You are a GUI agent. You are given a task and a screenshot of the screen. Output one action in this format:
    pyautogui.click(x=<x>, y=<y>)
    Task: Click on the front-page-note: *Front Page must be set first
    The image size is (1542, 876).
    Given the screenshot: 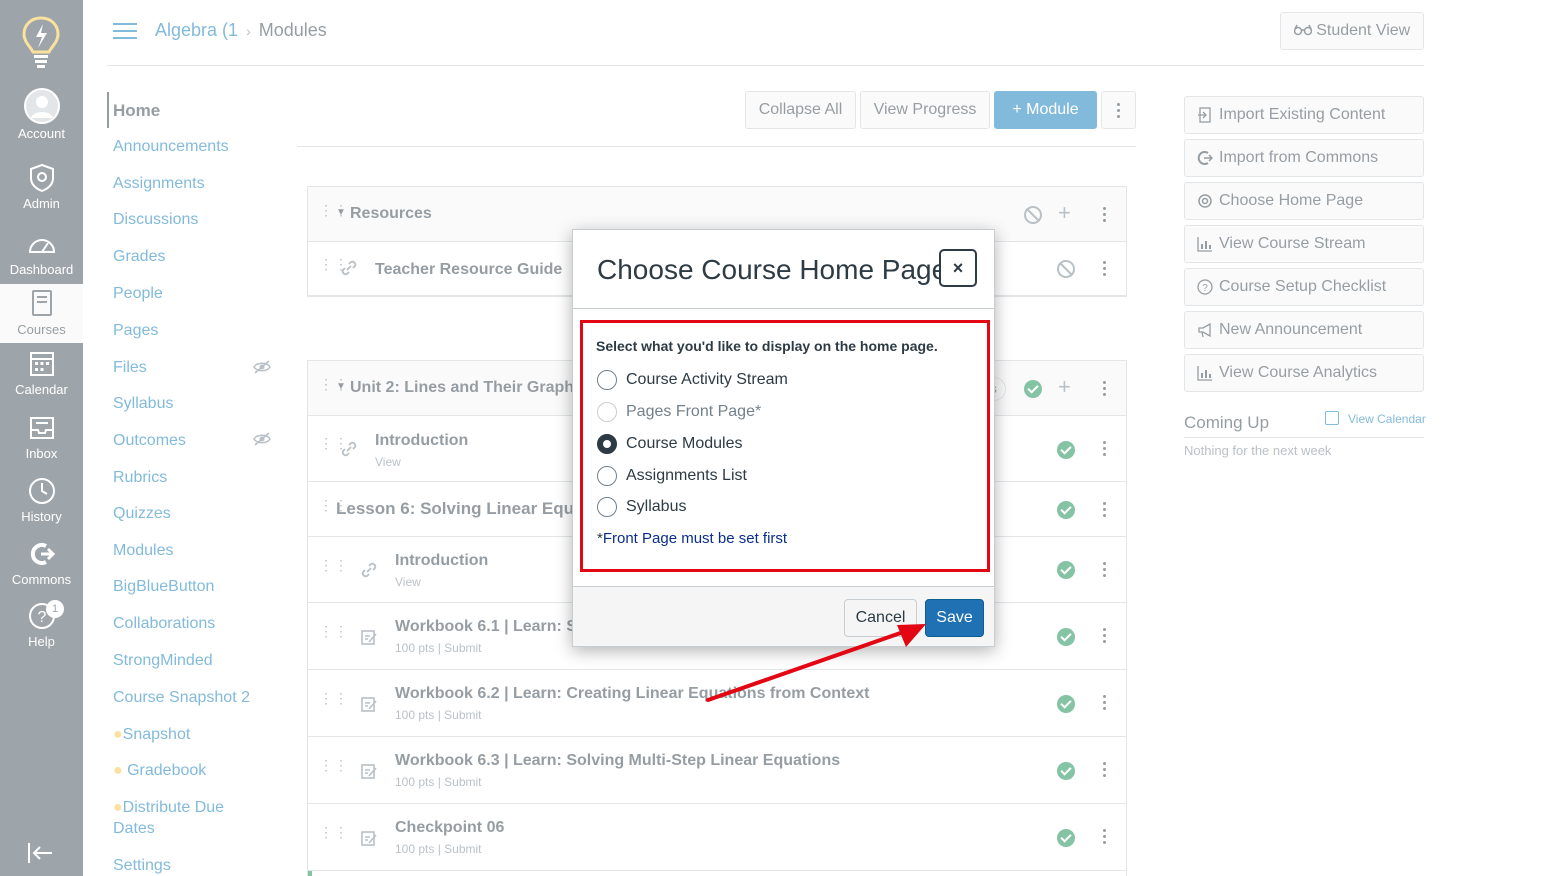 What is the action you would take?
    pyautogui.click(x=692, y=538)
    